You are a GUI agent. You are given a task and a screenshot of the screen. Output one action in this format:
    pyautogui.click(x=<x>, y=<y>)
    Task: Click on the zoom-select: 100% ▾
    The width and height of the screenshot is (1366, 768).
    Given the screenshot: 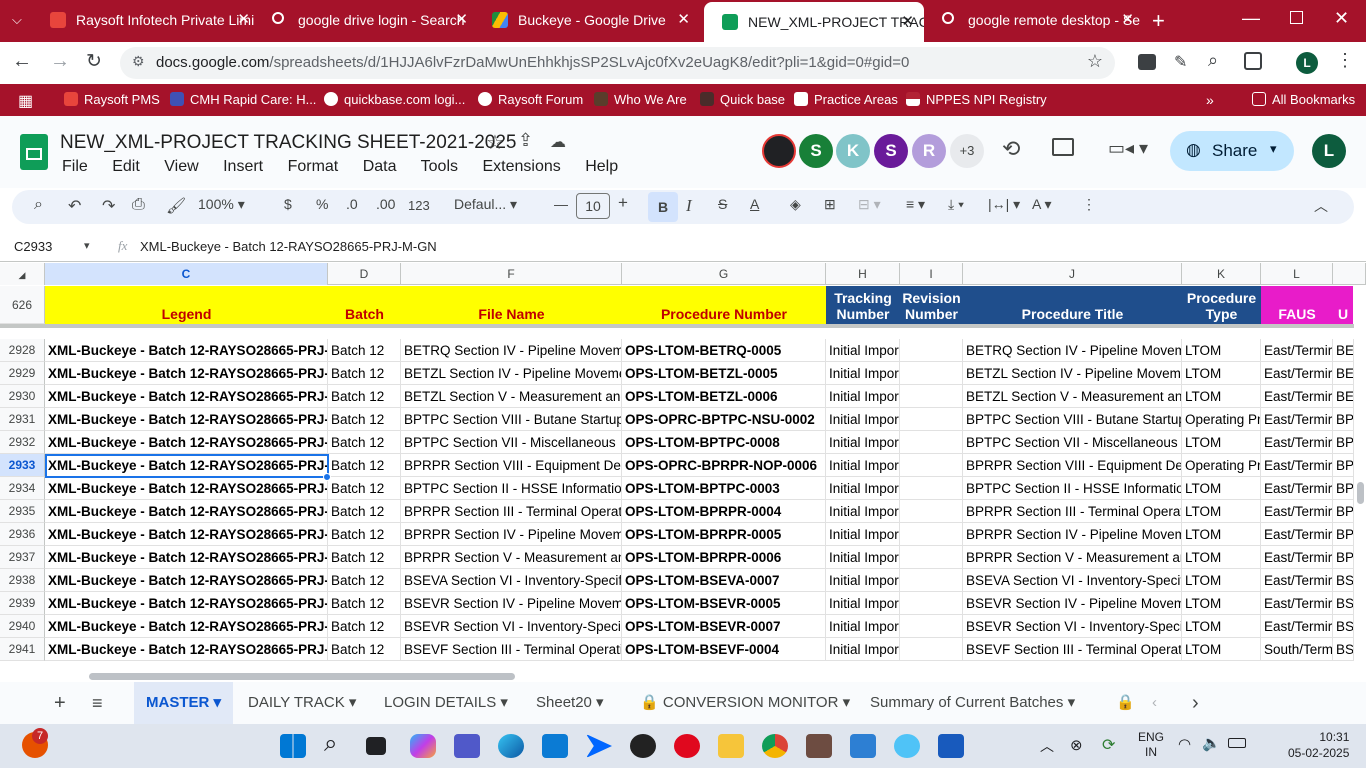 What is the action you would take?
    pyautogui.click(x=221, y=204)
    